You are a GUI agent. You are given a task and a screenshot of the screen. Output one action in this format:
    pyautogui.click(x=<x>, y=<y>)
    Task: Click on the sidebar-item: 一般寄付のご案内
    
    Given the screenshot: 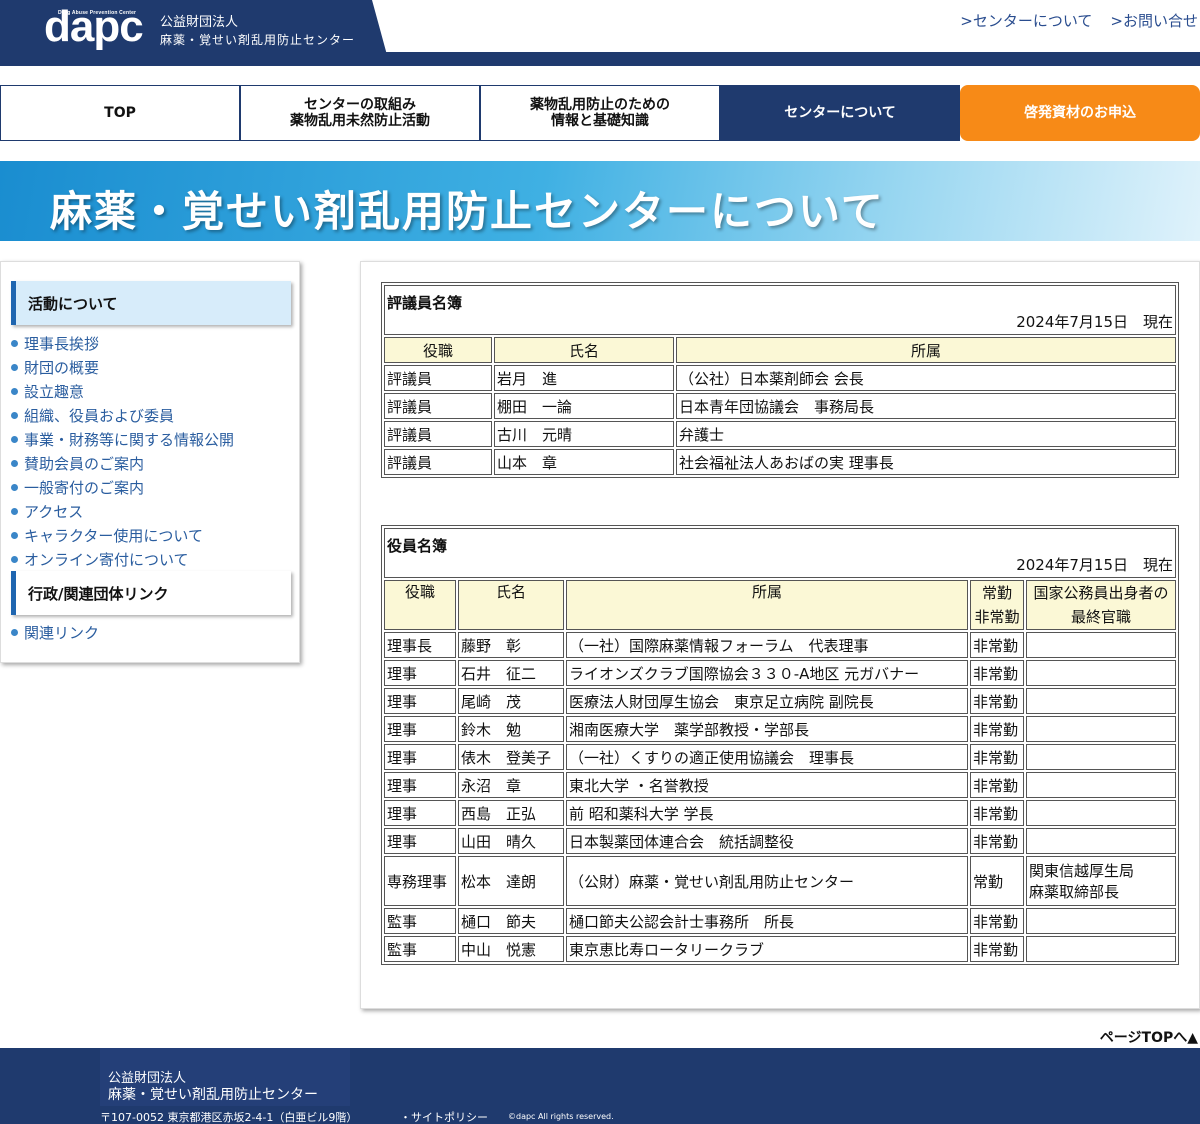 What is the action you would take?
    pyautogui.click(x=122, y=487)
    